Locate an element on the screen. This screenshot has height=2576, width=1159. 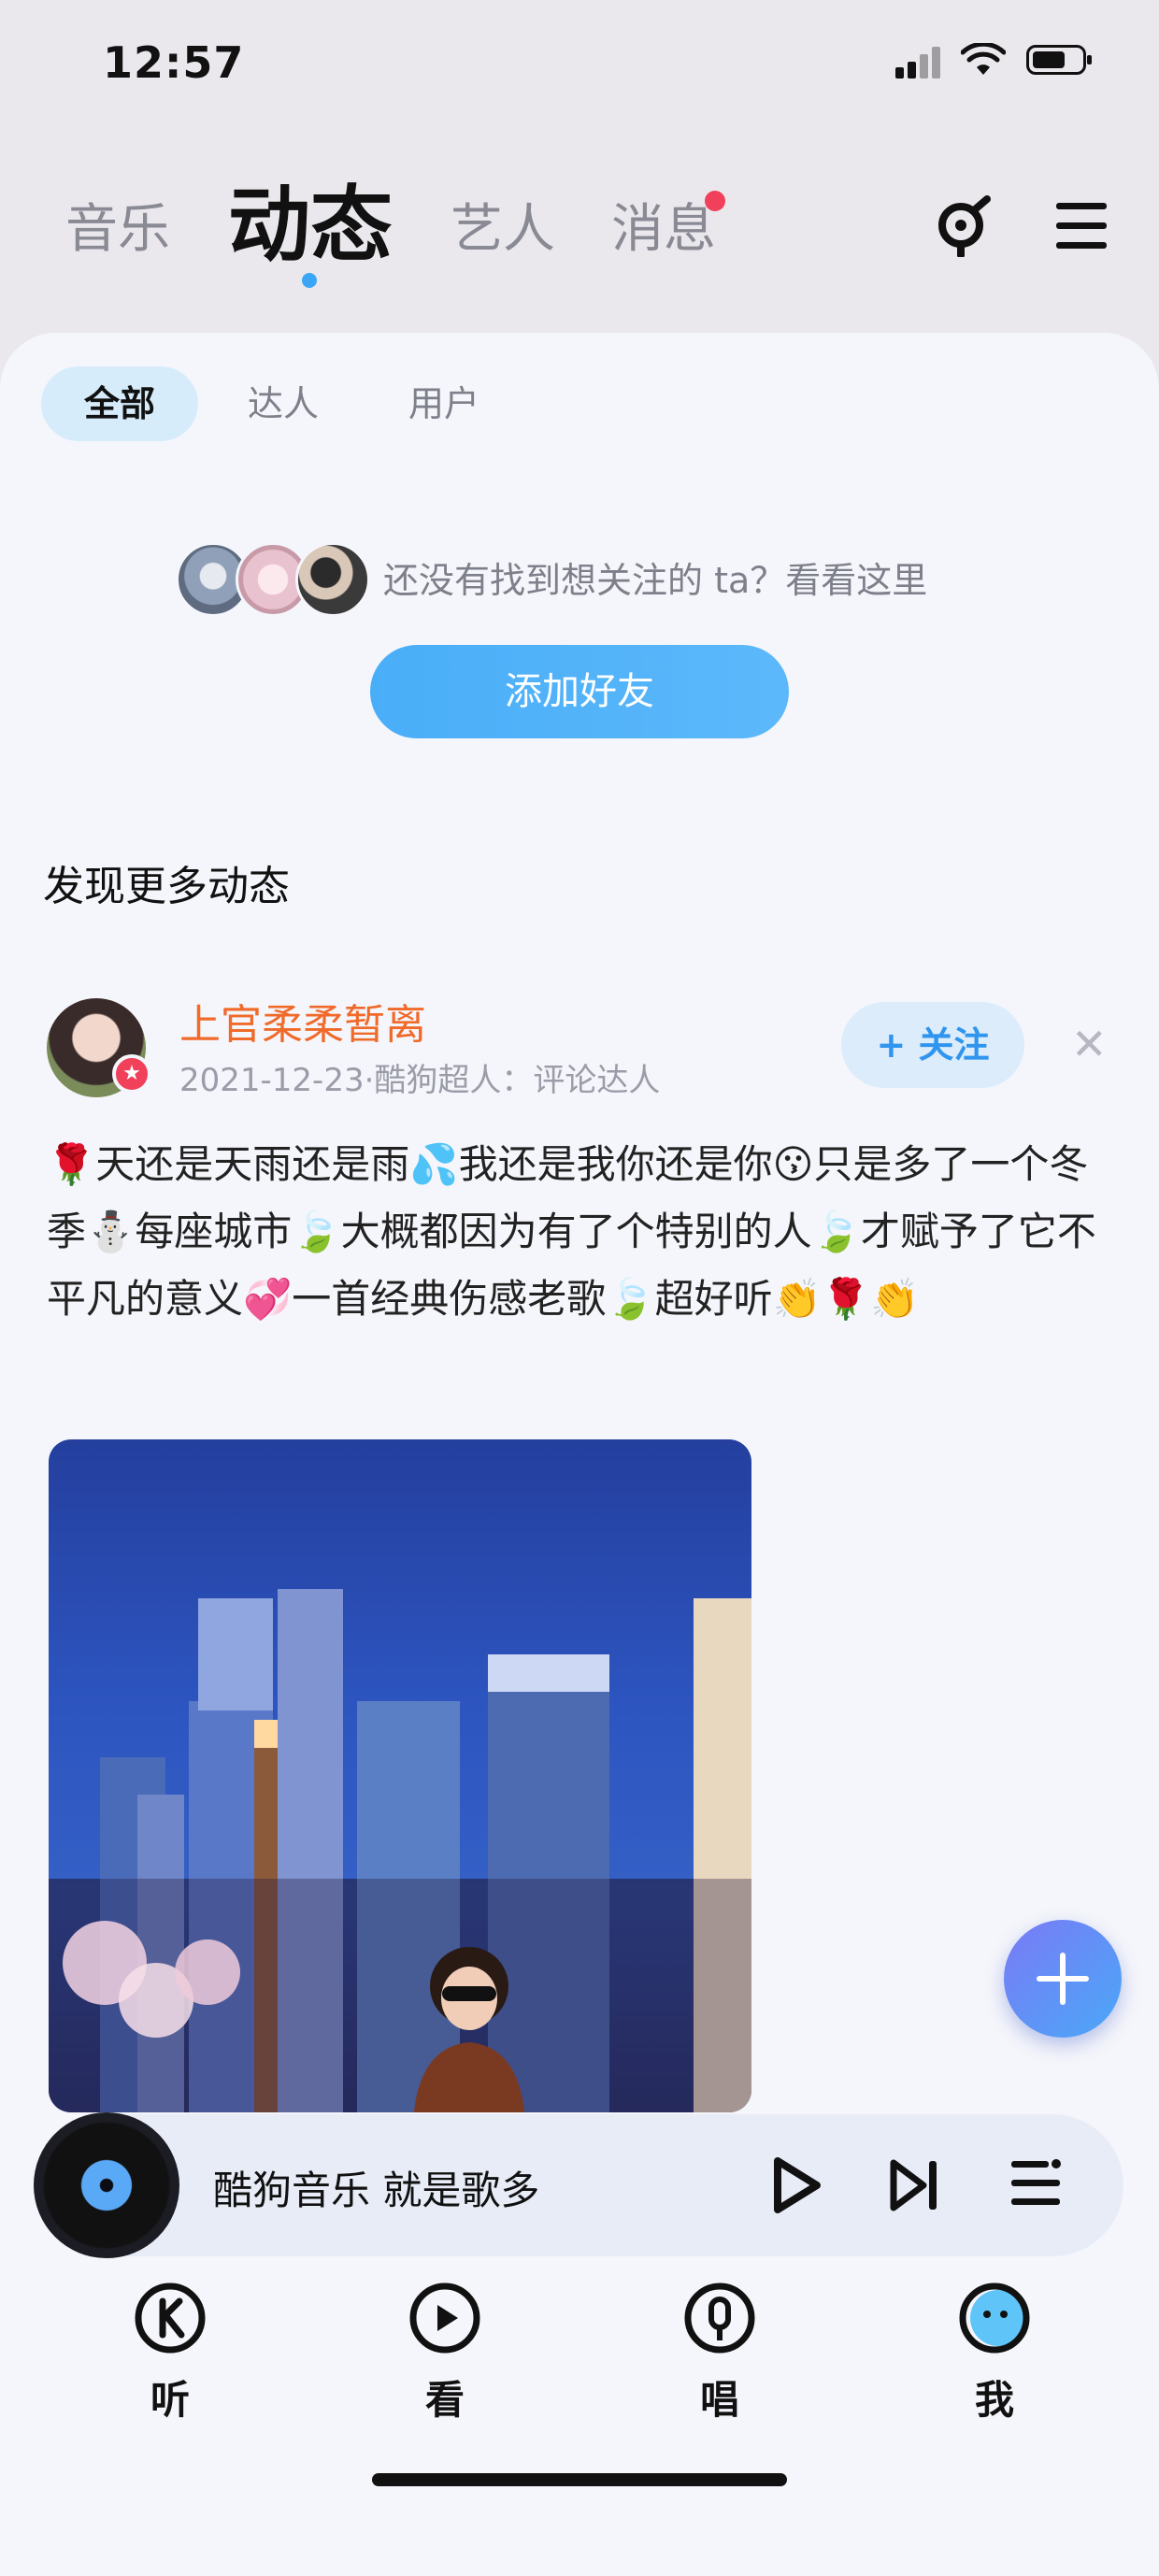
recommend-hint: 还没有找到想关注的 ta？看看这里 is located at coordinates (656, 580).